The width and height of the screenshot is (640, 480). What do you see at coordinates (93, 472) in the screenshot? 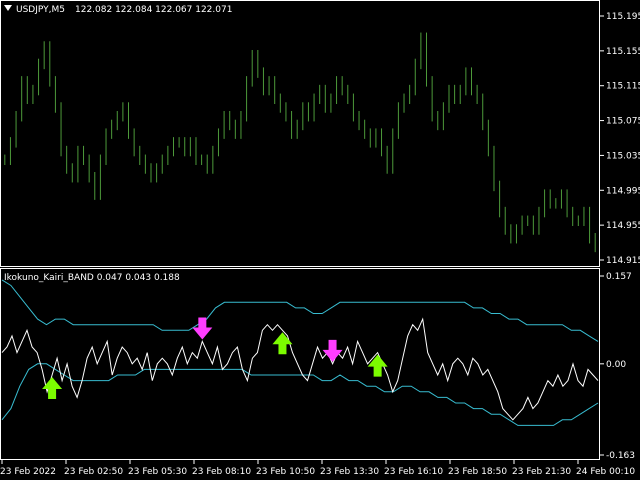
I see `time-tick-label: 23 Feb 02:50` at bounding box center [93, 472].